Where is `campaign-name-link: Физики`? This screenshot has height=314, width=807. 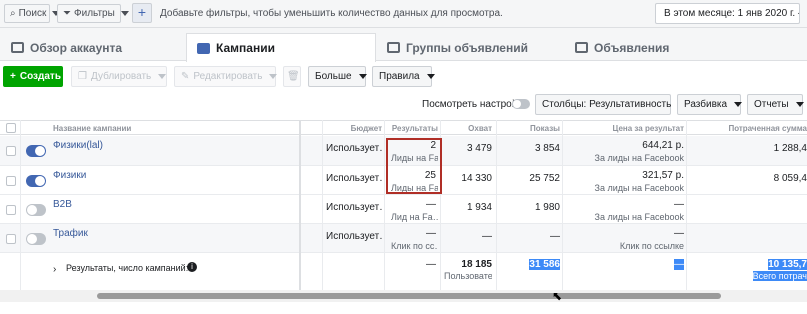
campaign-name-link: Физики is located at coordinates (69, 175).